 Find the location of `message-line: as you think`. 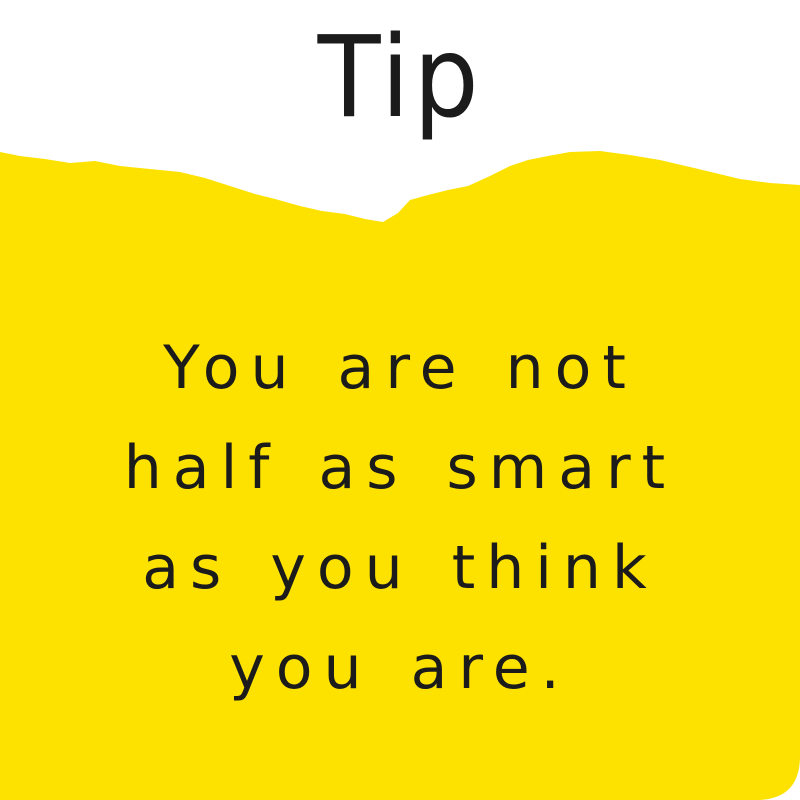

message-line: as you think is located at coordinates (400, 568).